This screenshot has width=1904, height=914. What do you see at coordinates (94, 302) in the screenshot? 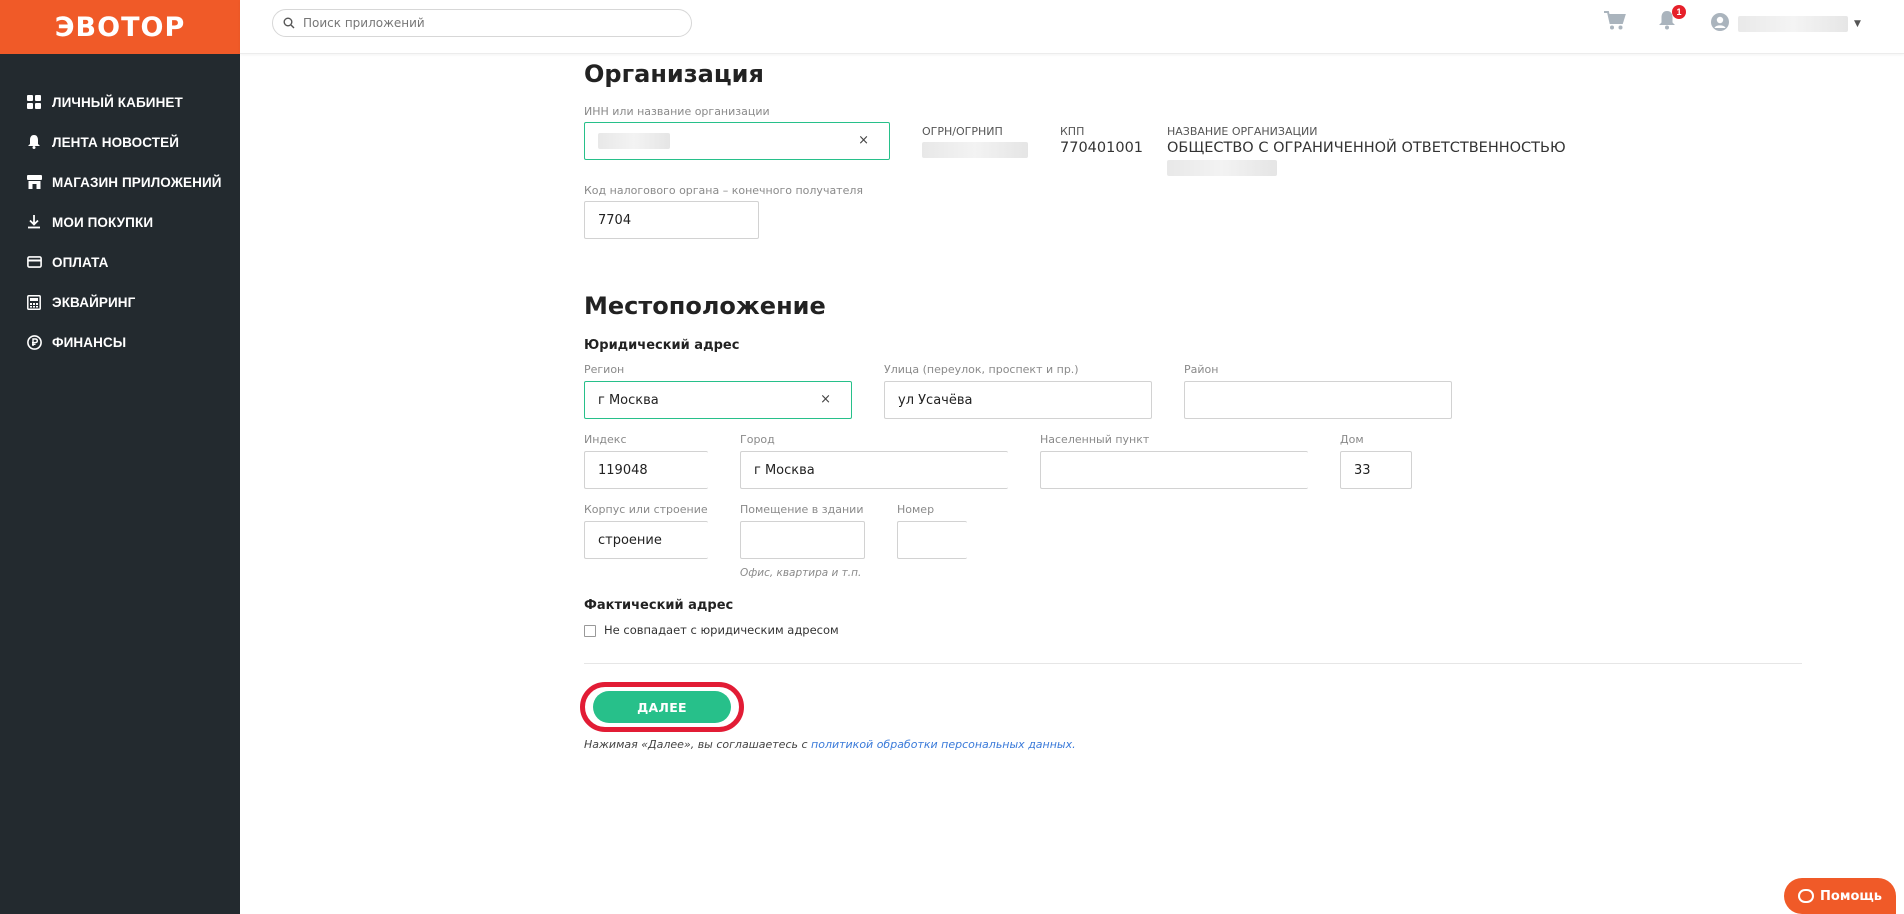
I see `sidebar-item-label: ЭКВАЙРИНГ` at bounding box center [94, 302].